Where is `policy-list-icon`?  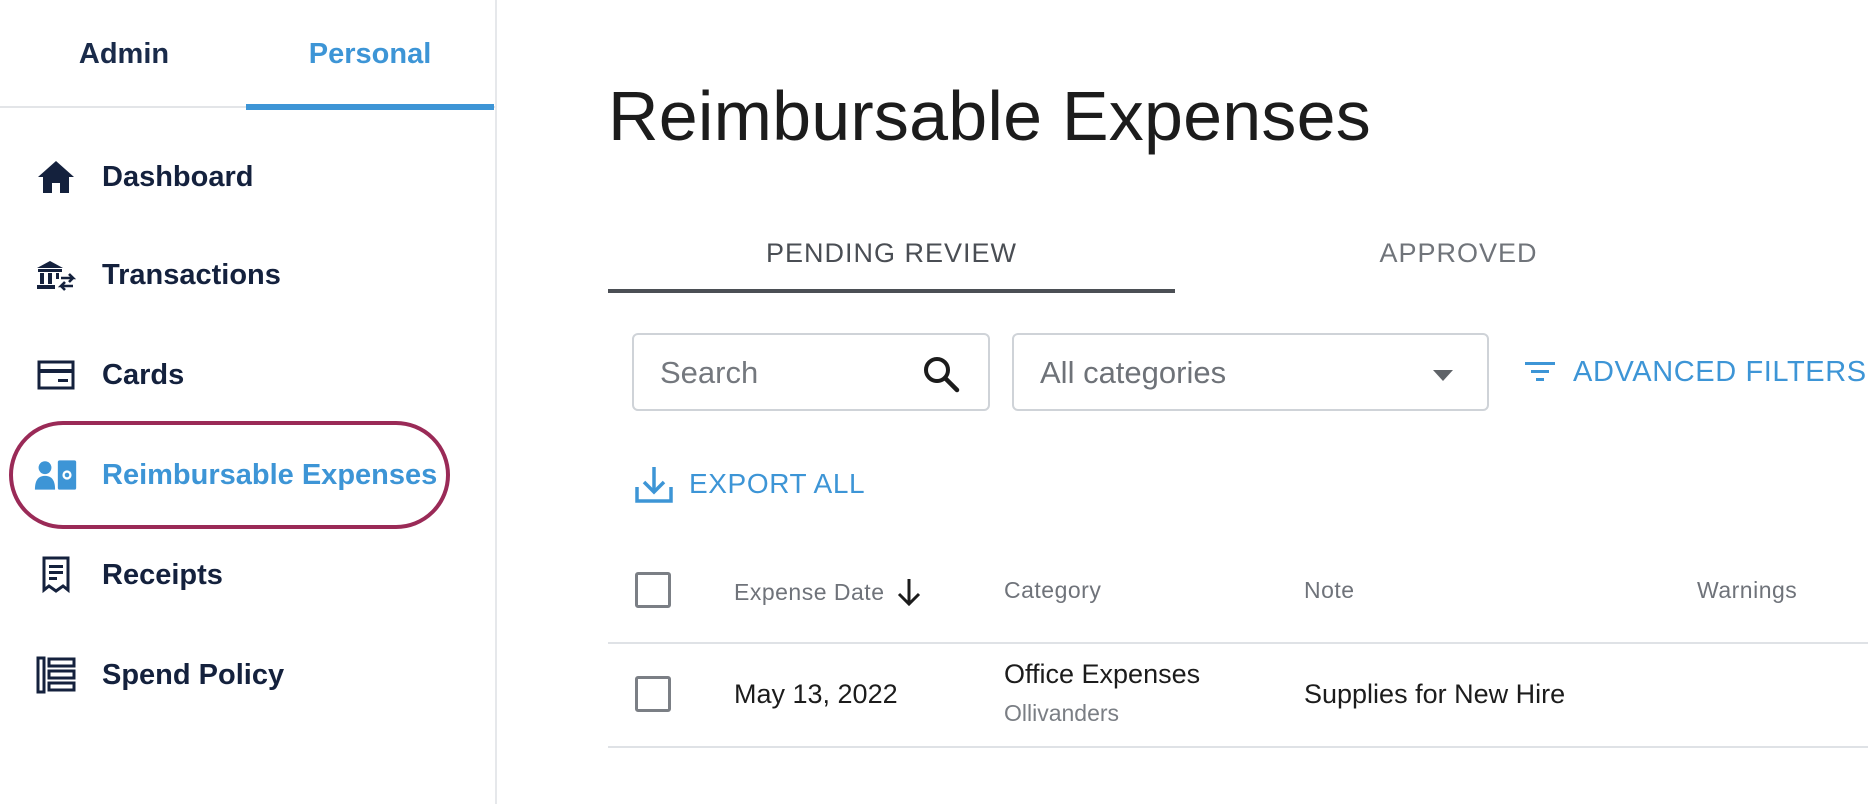
policy-list-icon is located at coordinates (56, 675).